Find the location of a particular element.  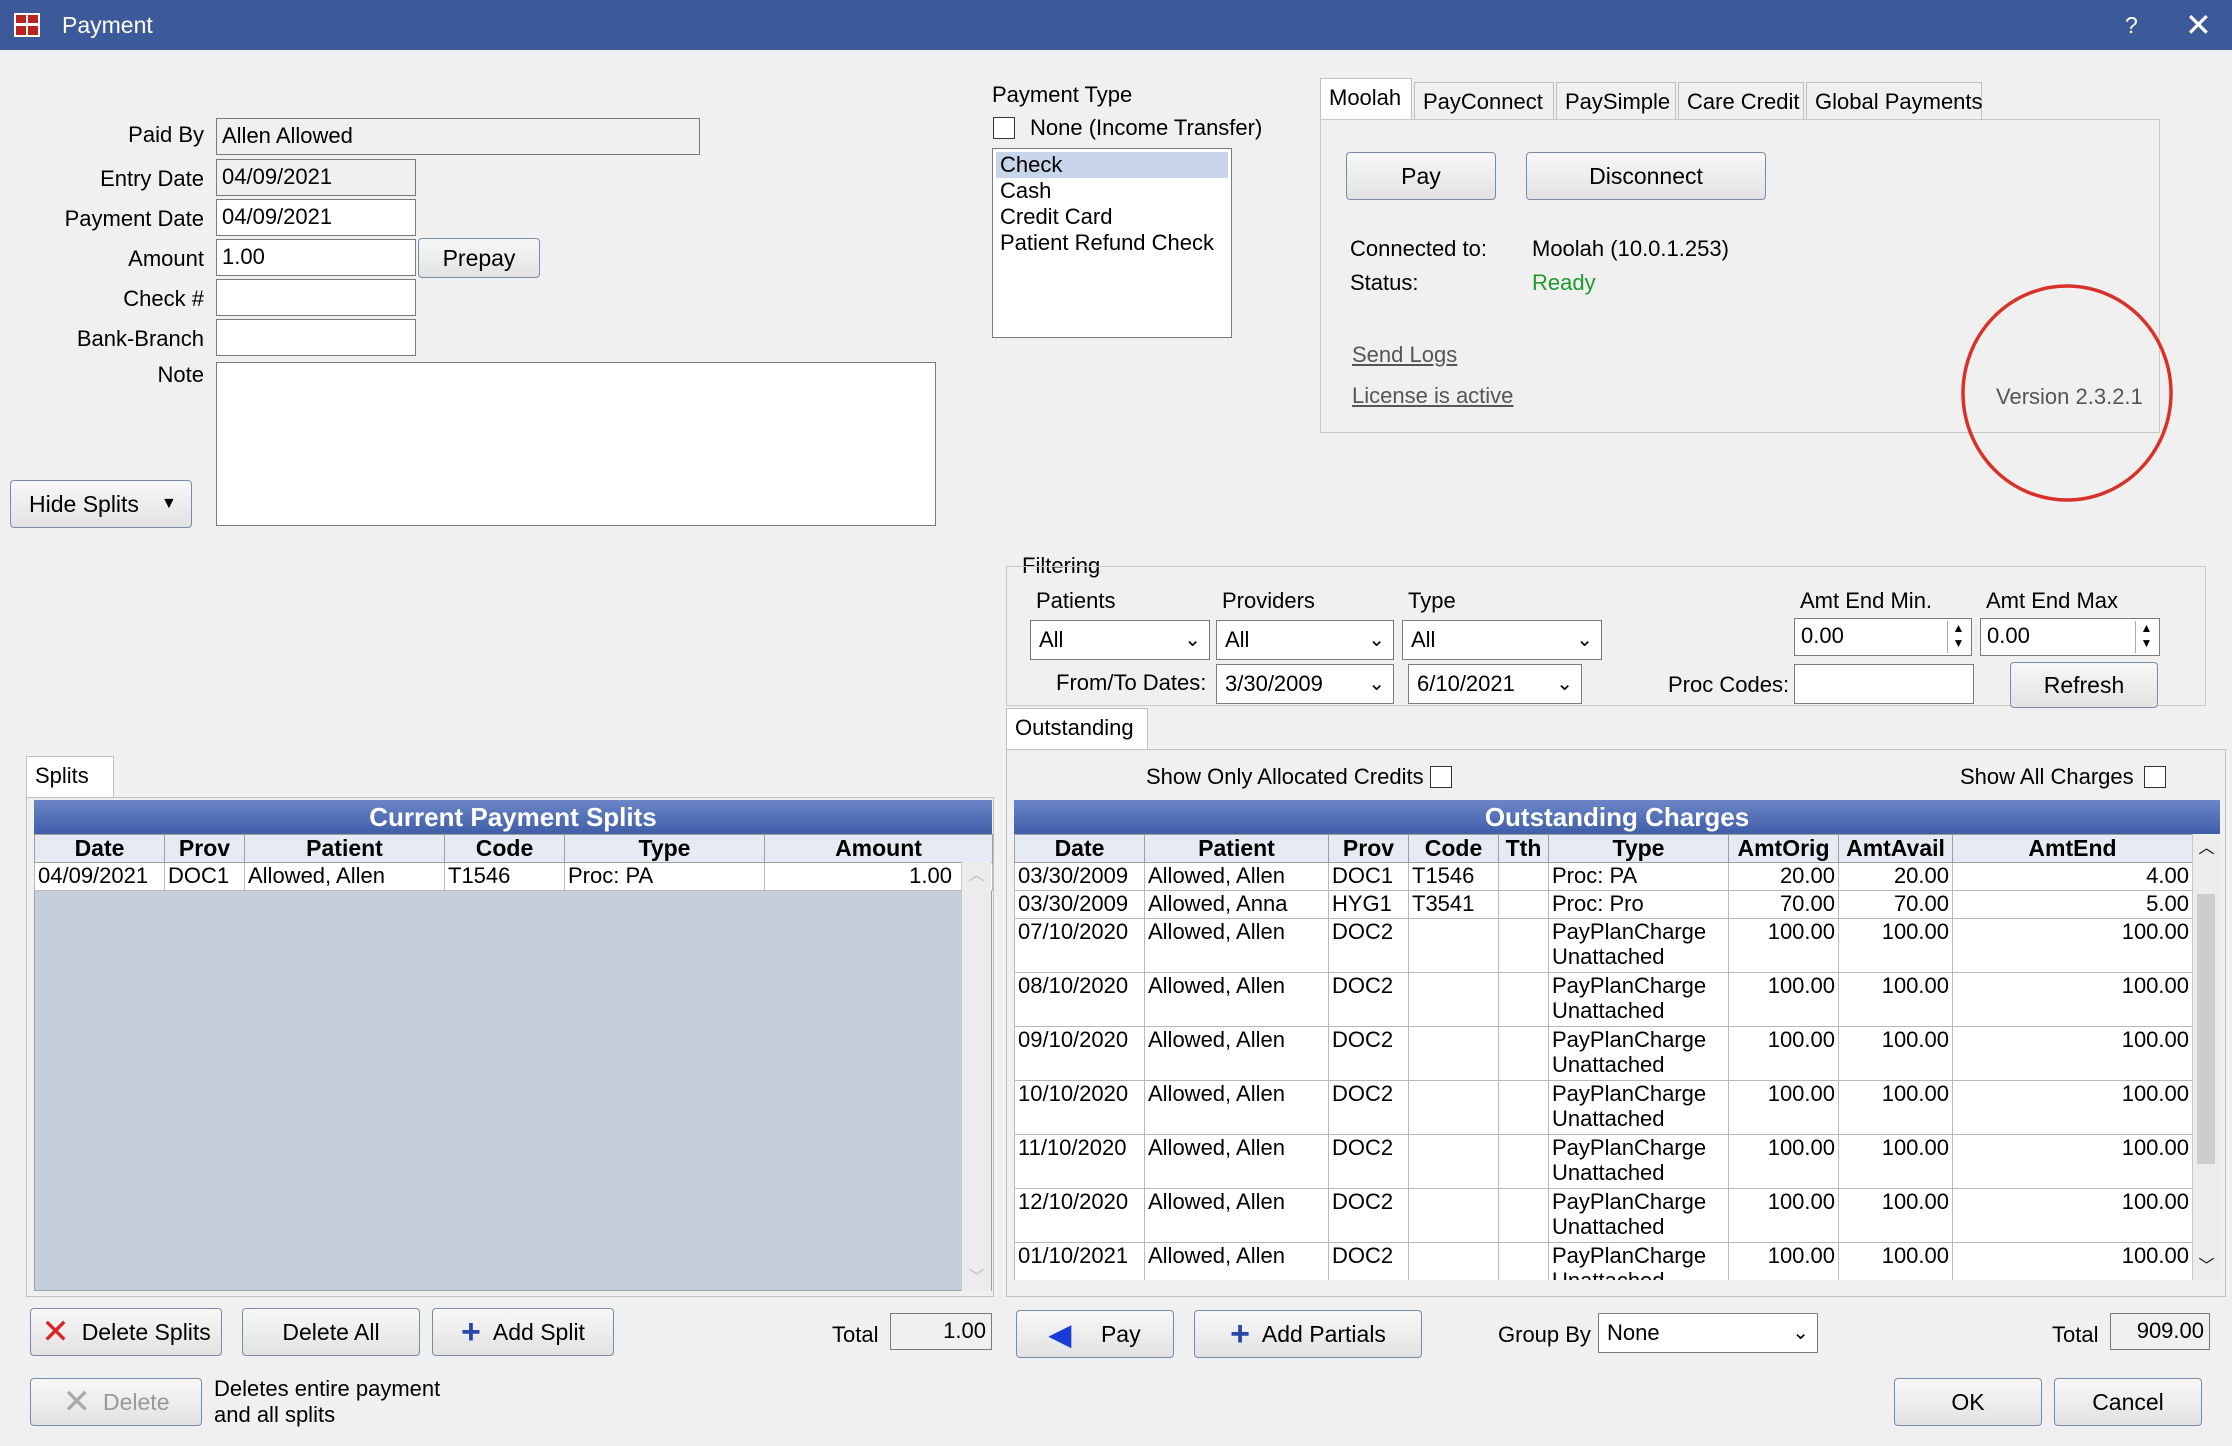

column-header-amt-end: AmtEnd is located at coordinates (2072, 848).